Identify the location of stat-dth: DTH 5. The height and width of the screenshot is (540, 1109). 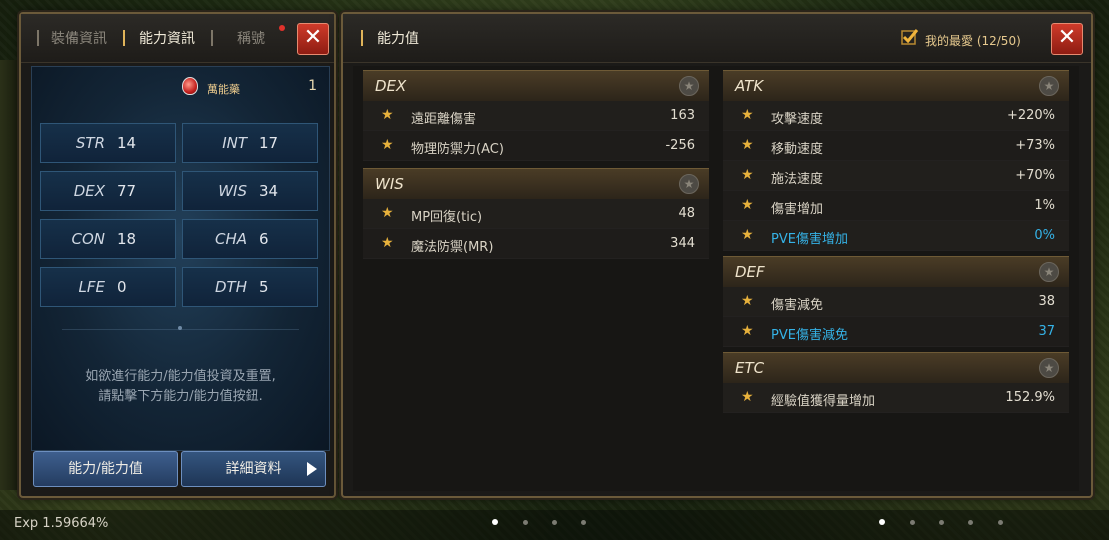
(250, 287).